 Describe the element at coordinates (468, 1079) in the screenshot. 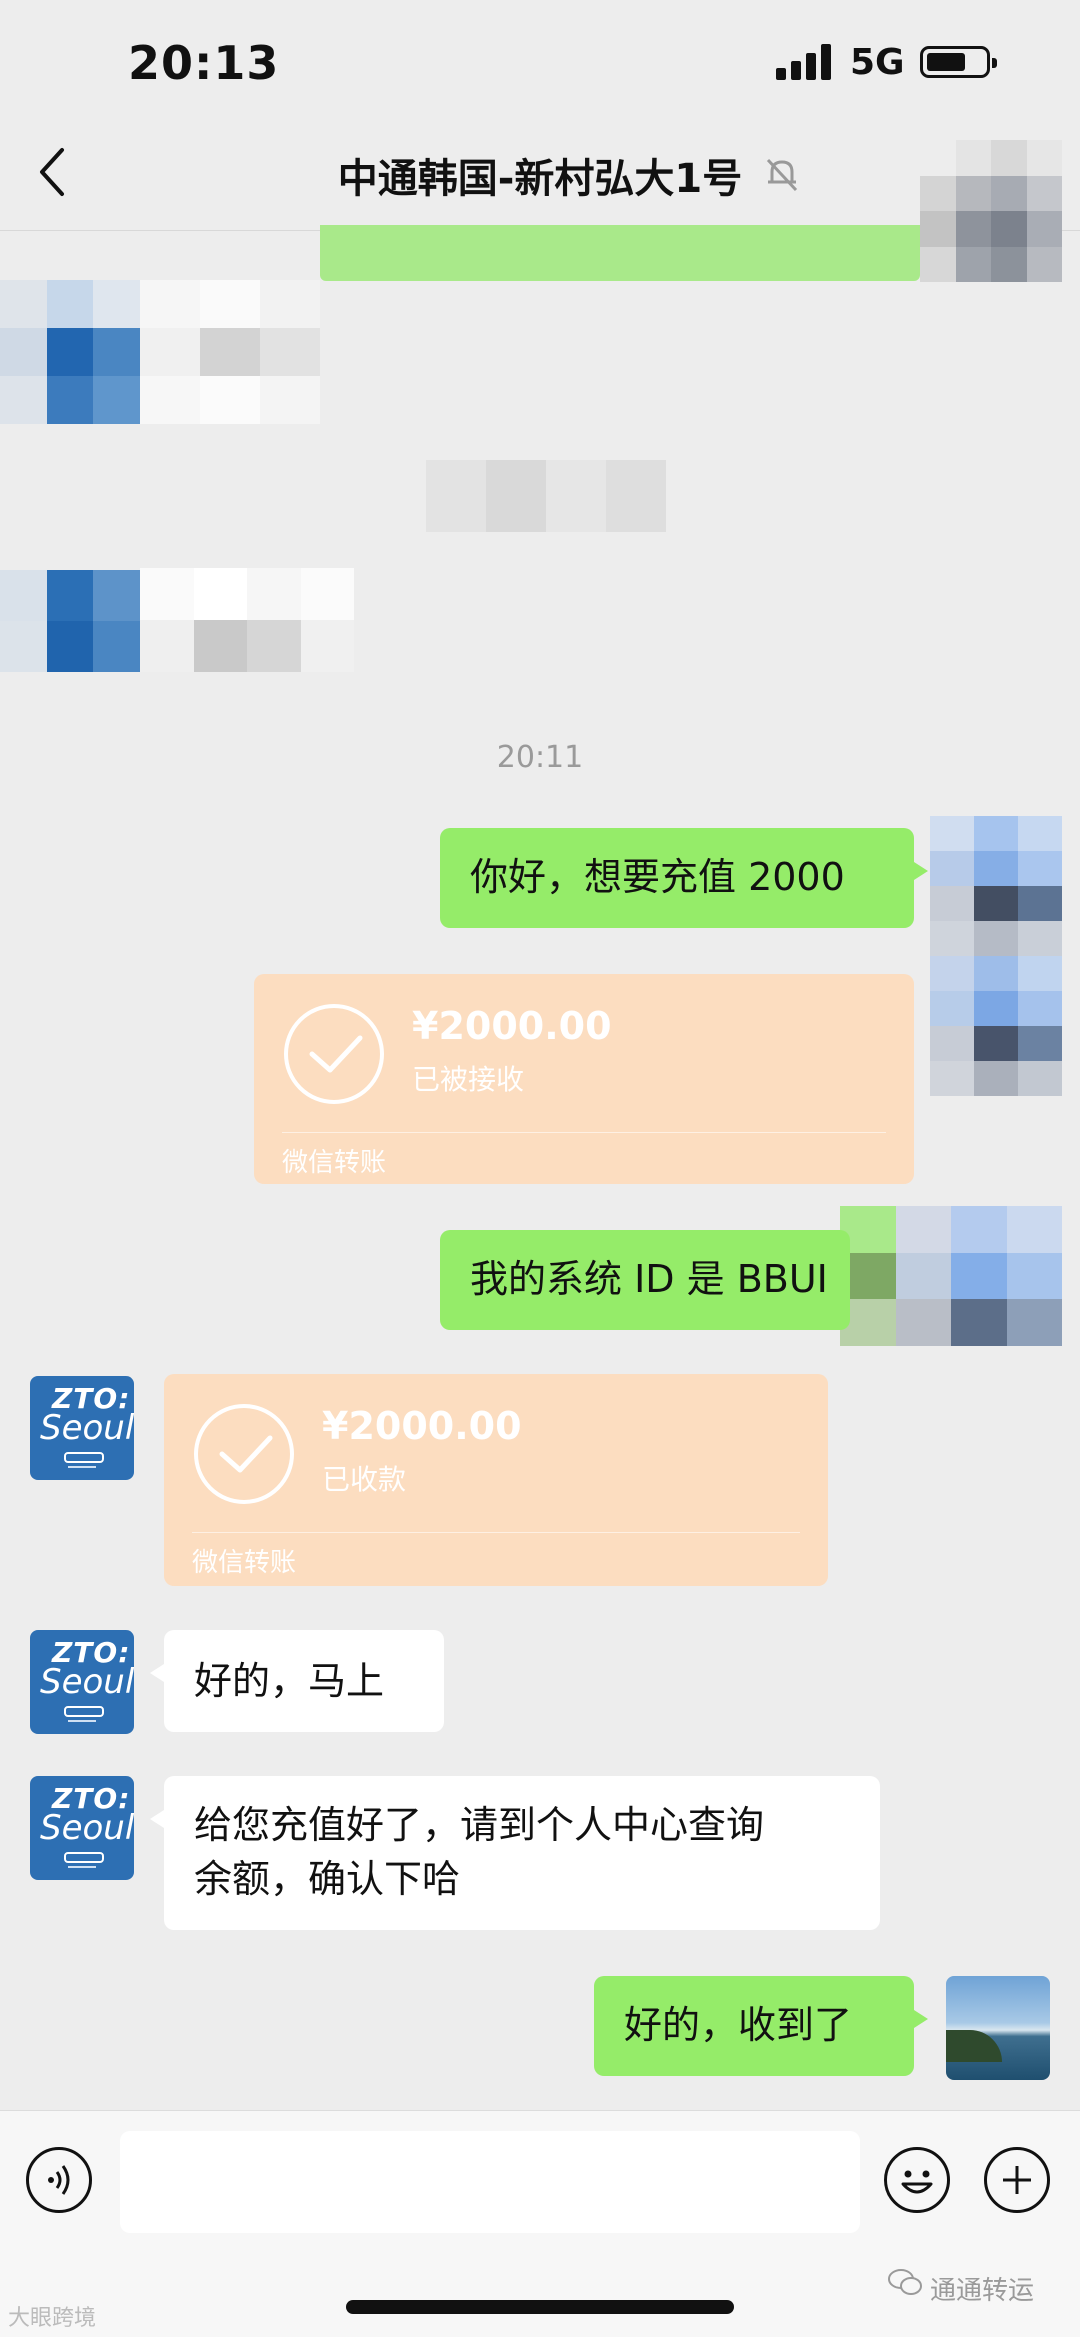

I see `transfer-status: 已被接收` at that location.